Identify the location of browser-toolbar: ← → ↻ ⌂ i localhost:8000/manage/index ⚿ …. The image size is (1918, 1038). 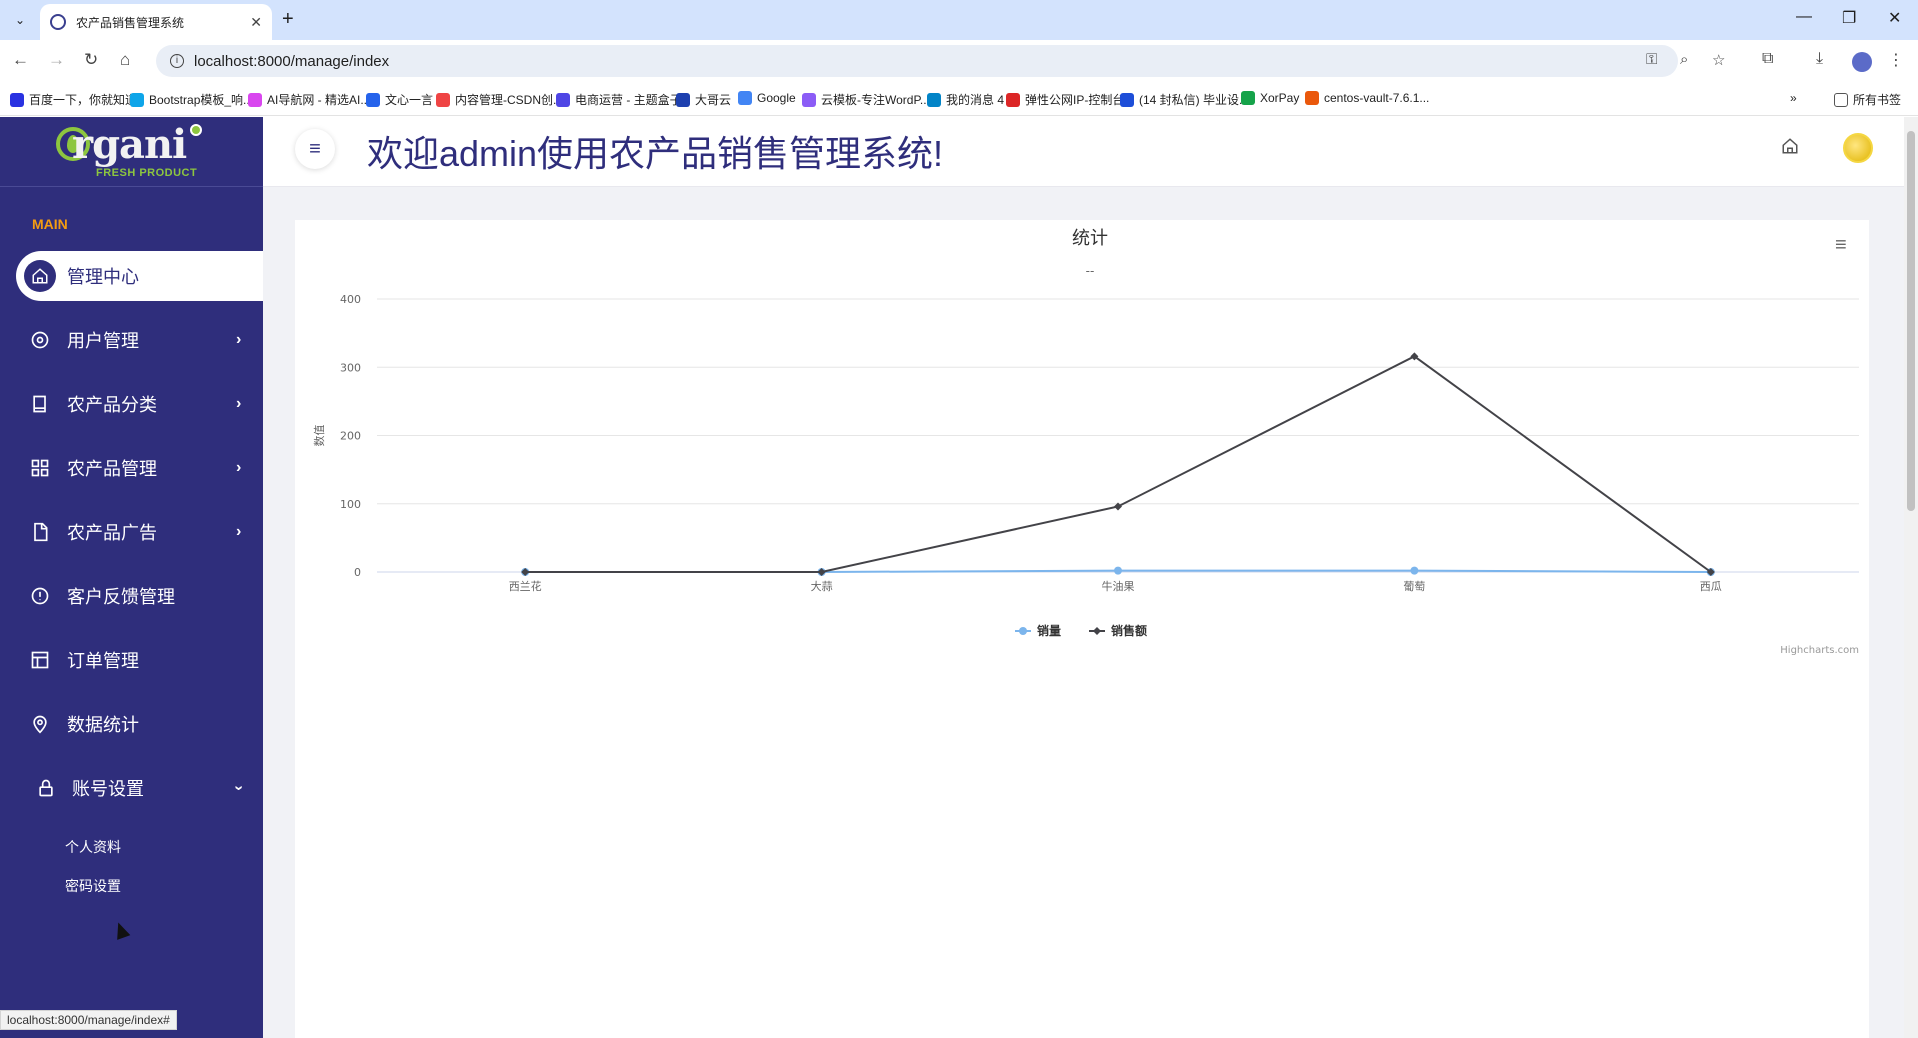
(959, 61).